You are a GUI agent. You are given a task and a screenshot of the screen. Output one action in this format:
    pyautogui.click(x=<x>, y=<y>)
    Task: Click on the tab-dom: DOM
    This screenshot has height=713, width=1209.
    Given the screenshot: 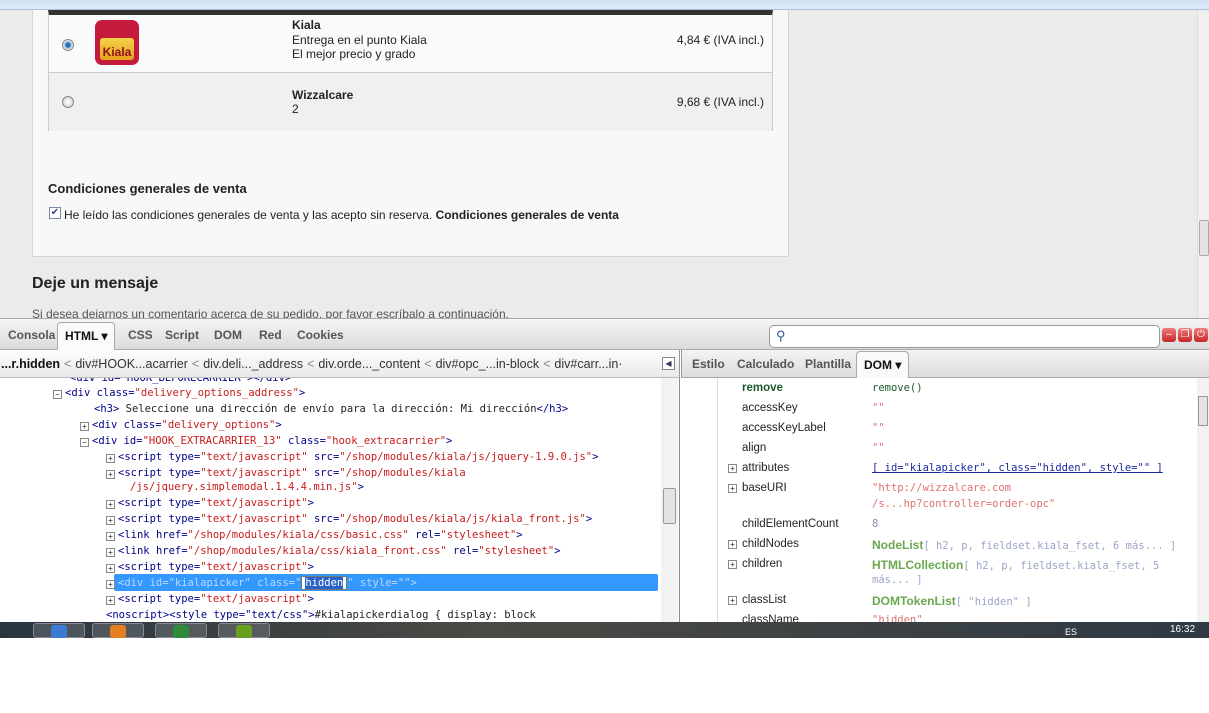 What is the action you would take?
    pyautogui.click(x=228, y=335)
    